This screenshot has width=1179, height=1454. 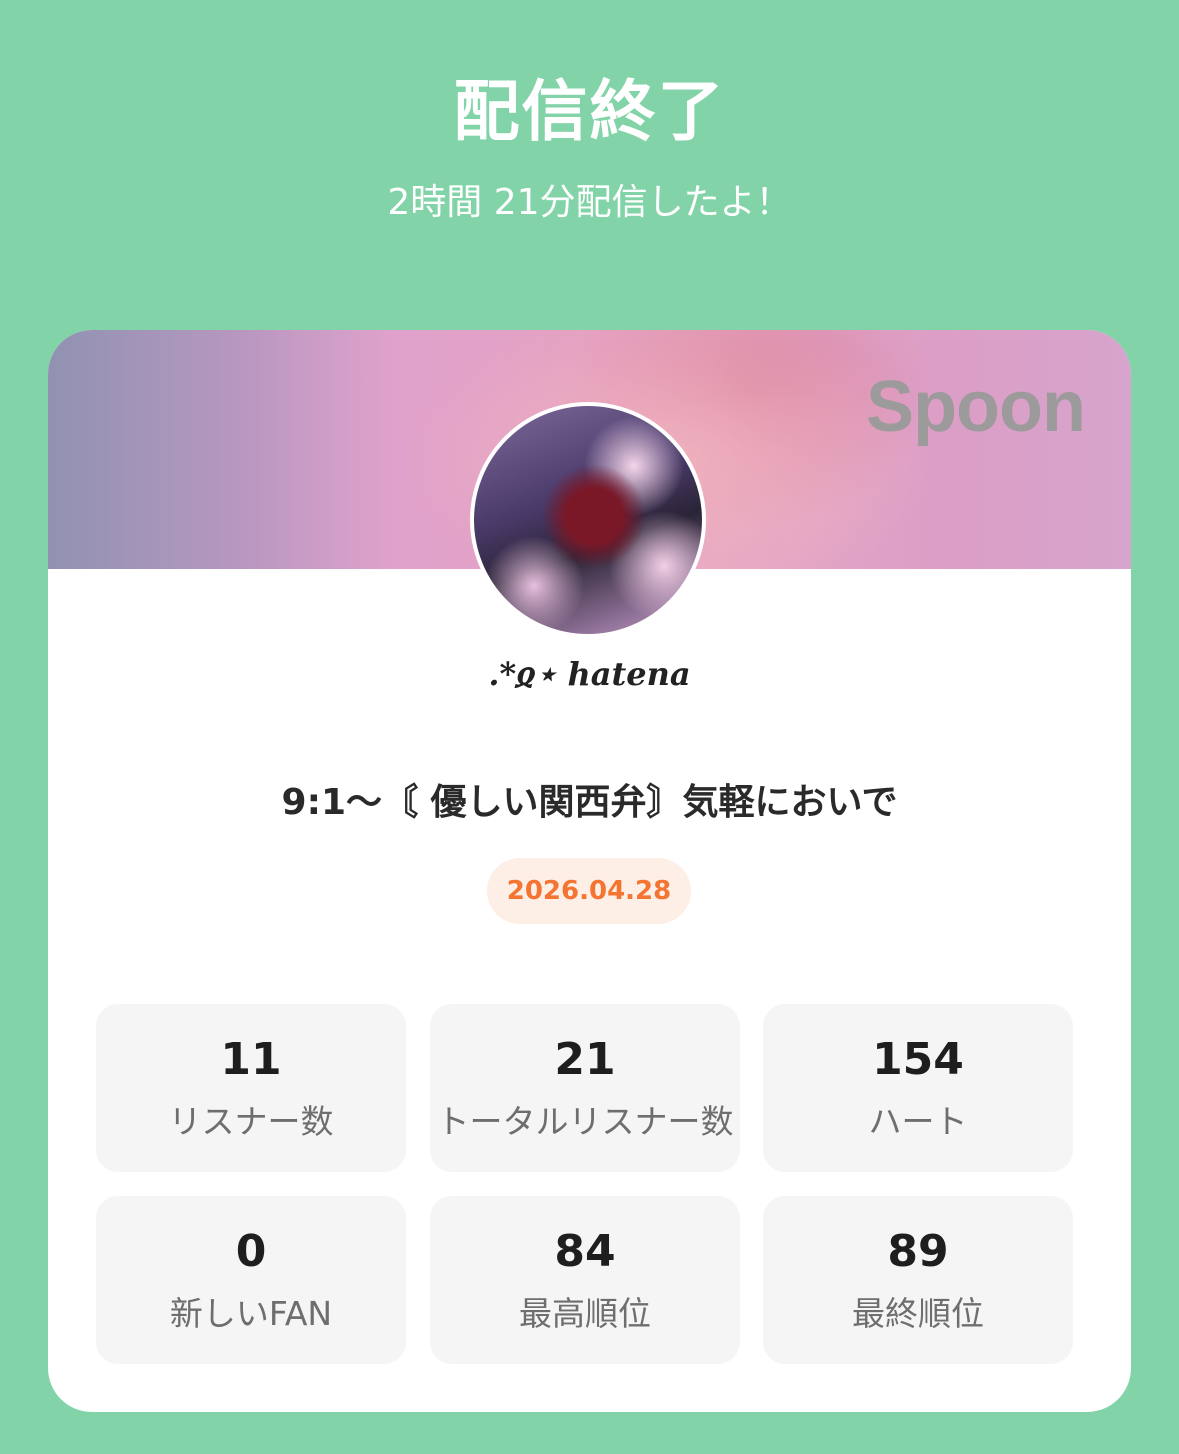 I want to click on broadcast-duration: 2時間 21分配信したよ！, so click(x=589, y=202).